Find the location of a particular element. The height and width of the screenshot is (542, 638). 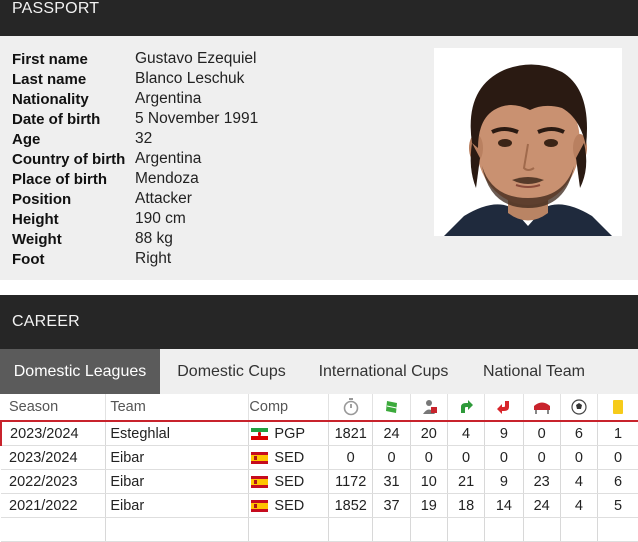

yellow-card-icon is located at coordinates (618, 407).